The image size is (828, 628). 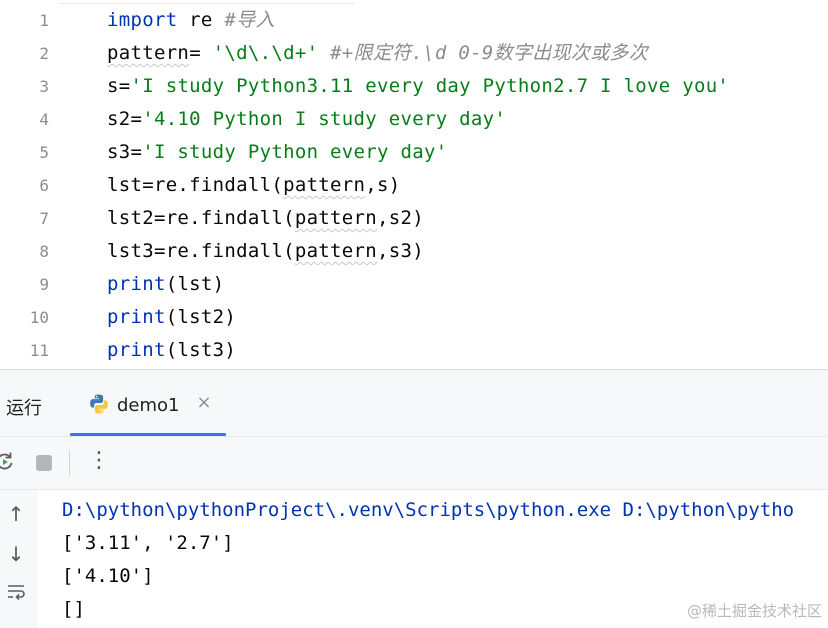 What do you see at coordinates (125, 152) in the screenshot?
I see `code-token: s3=` at bounding box center [125, 152].